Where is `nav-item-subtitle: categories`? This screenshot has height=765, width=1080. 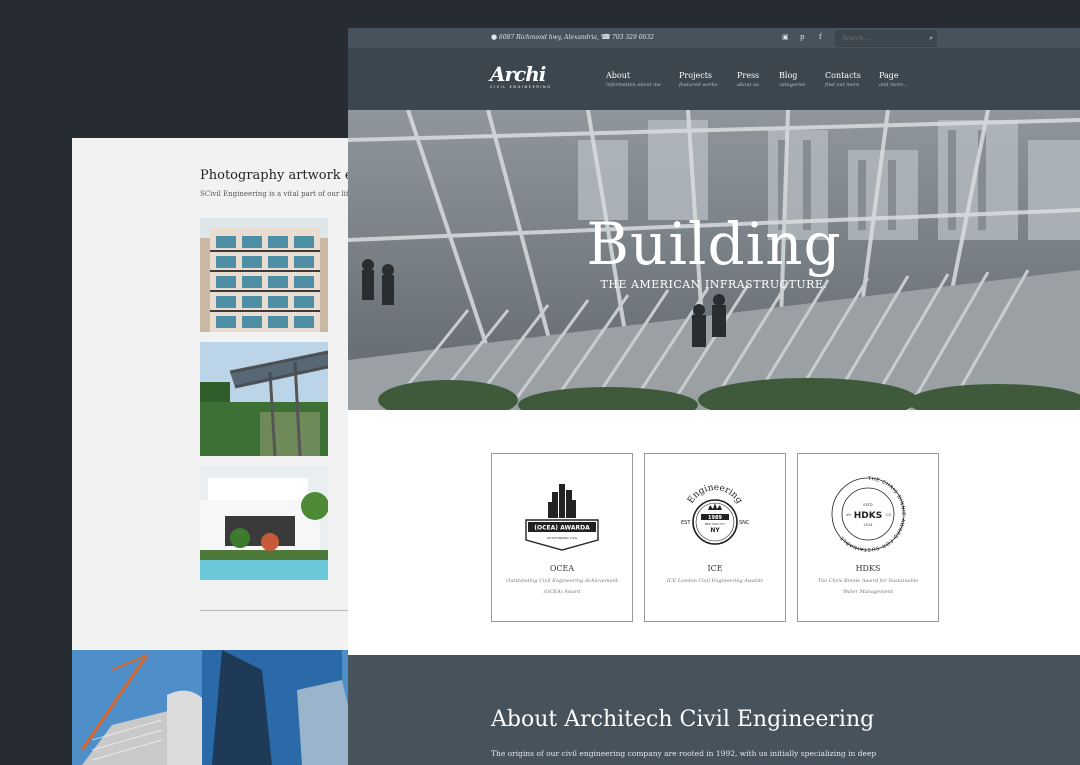
nav-item-subtitle: categories is located at coordinates (792, 85).